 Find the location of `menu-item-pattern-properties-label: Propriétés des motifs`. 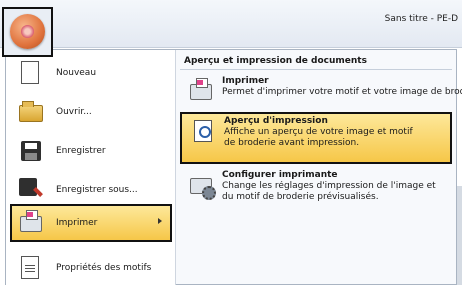

menu-item-pattern-properties-label: Propriétés des motifs is located at coordinates (104, 268).